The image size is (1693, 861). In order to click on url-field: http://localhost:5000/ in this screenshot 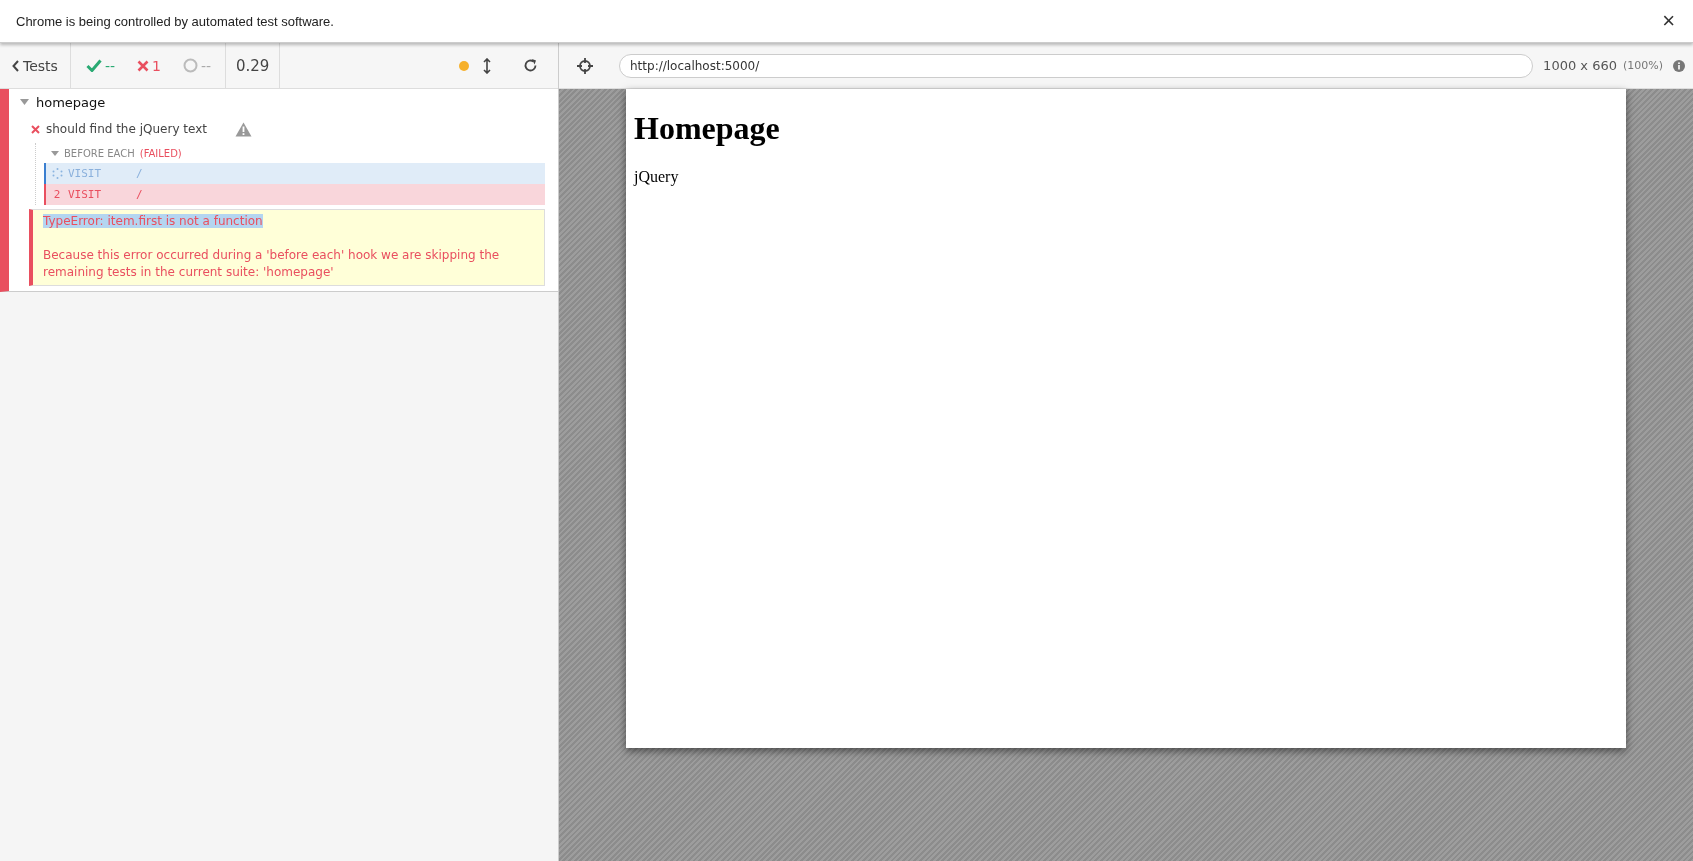, I will do `click(1076, 65)`.